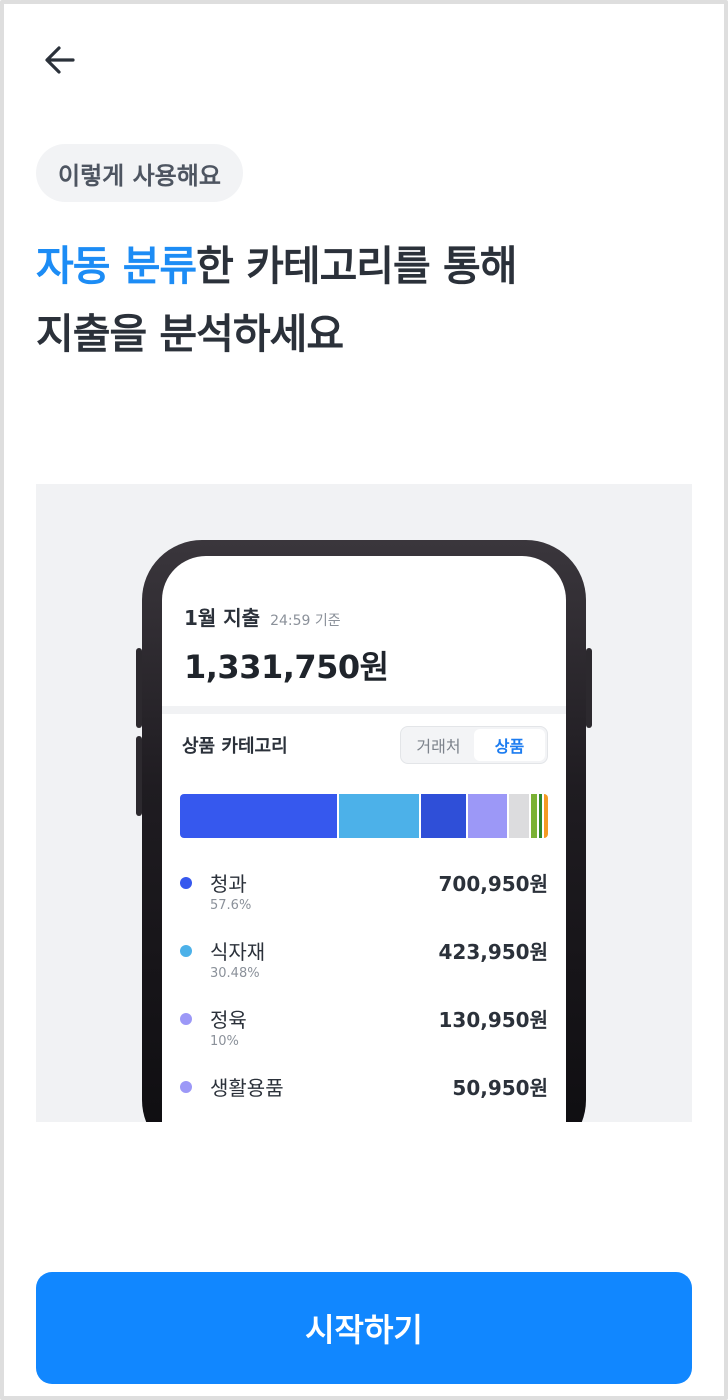  What do you see at coordinates (238, 952) in the screenshot?
I see `category-name: 식자재` at bounding box center [238, 952].